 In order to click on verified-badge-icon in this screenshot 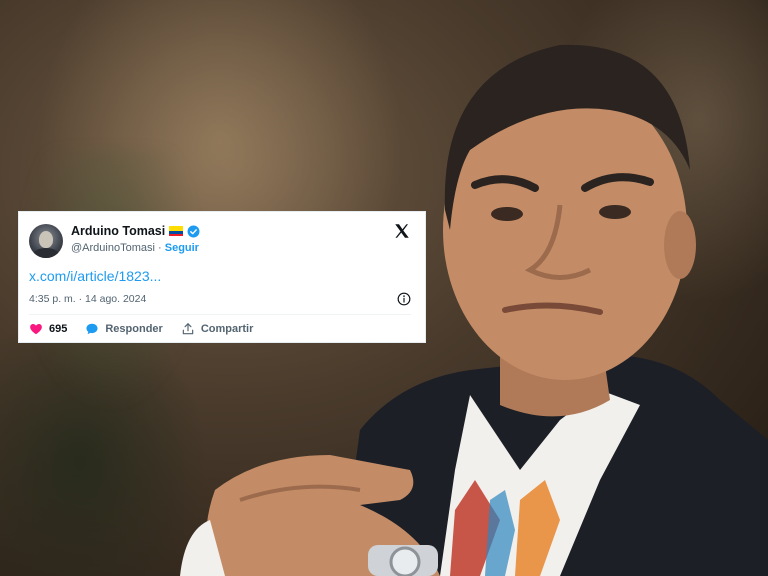, I will do `click(193, 231)`.